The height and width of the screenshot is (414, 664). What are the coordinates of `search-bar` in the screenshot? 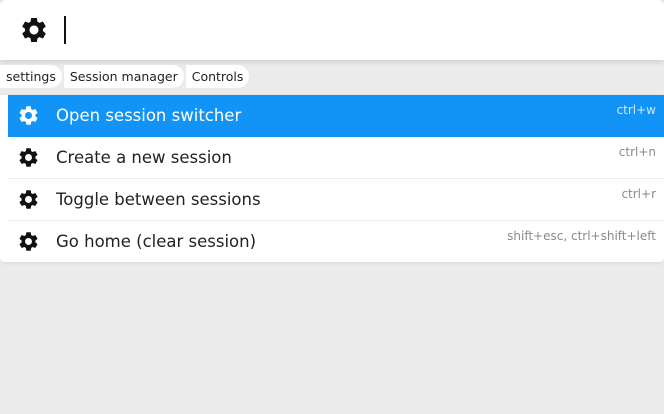 It's located at (332, 30).